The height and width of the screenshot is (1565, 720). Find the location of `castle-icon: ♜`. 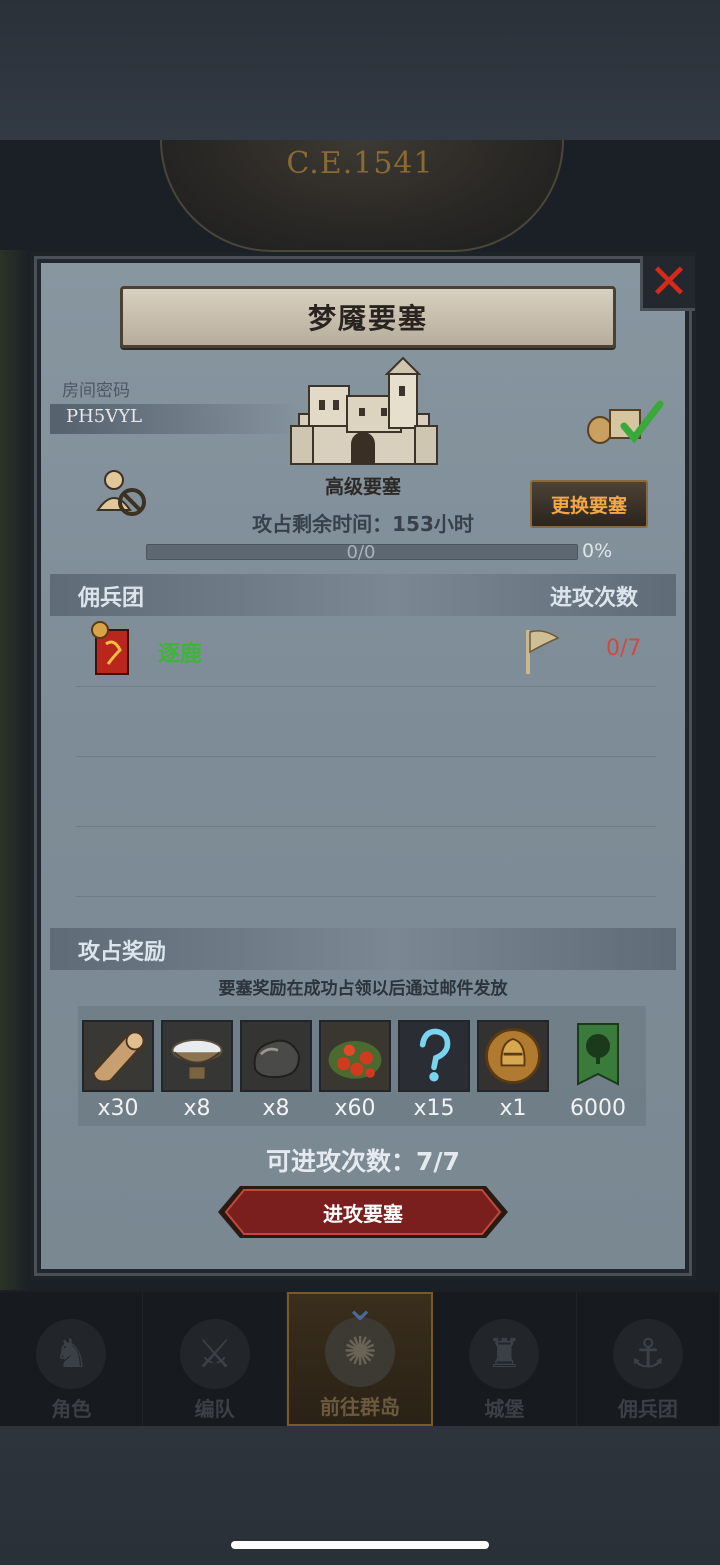

castle-icon: ♜ is located at coordinates (504, 1354).